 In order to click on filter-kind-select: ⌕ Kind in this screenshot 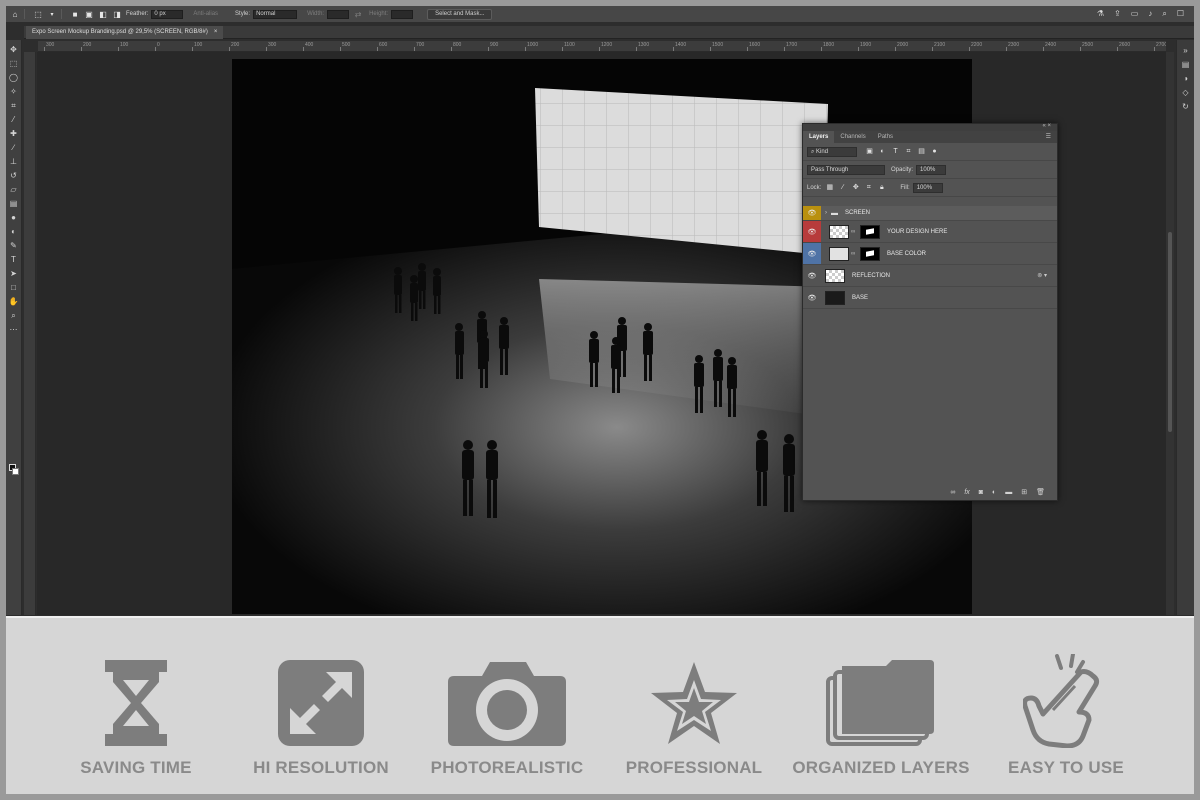, I will do `click(832, 151)`.